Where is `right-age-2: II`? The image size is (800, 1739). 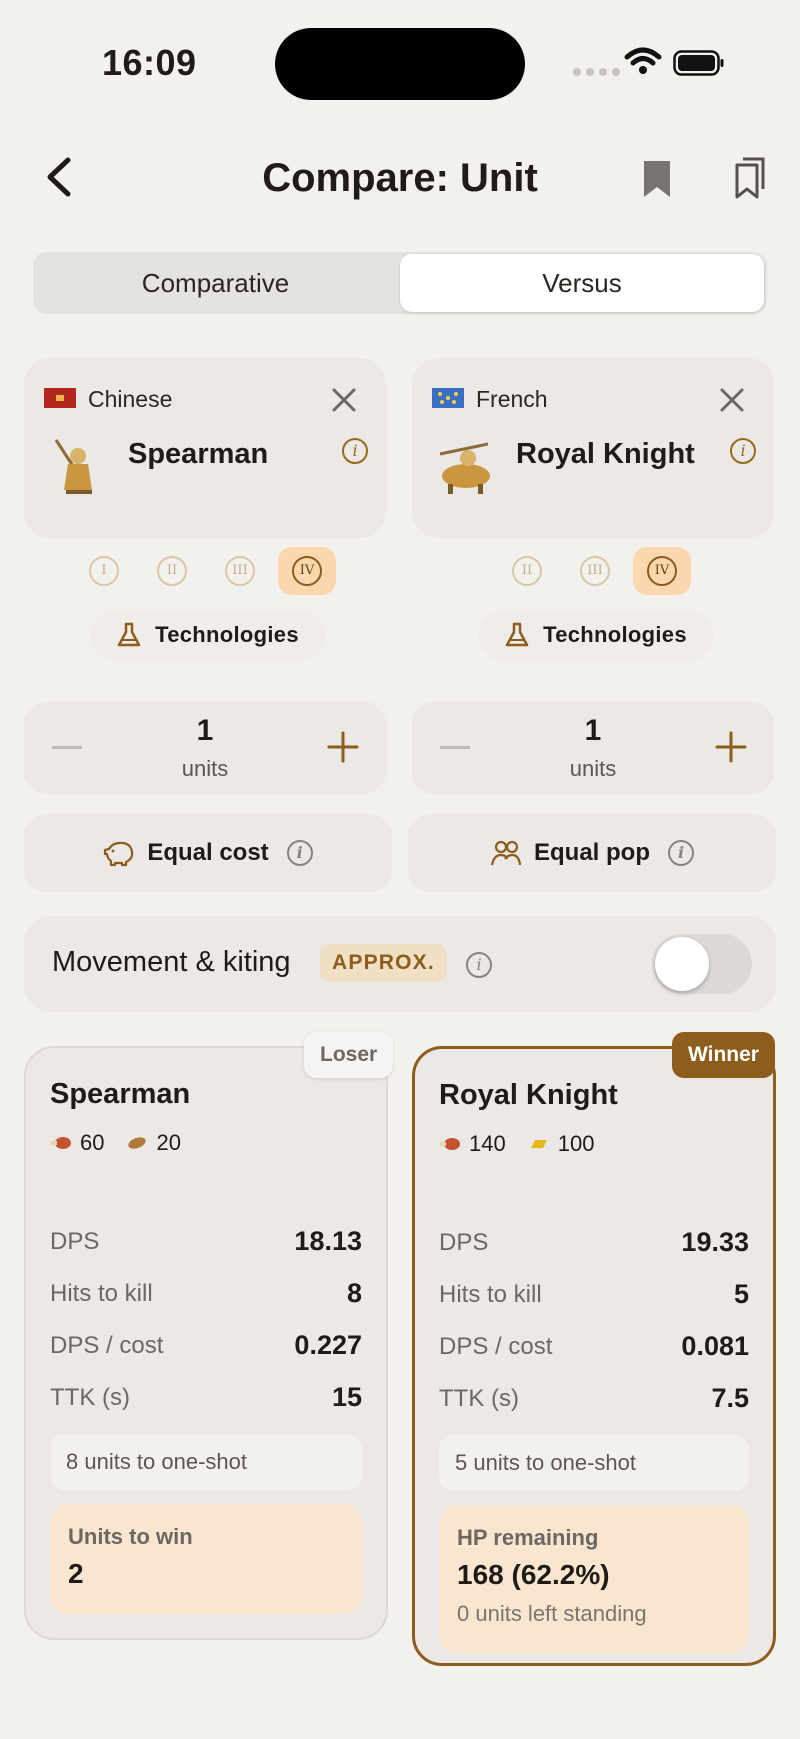
right-age-2: II is located at coordinates (527, 571).